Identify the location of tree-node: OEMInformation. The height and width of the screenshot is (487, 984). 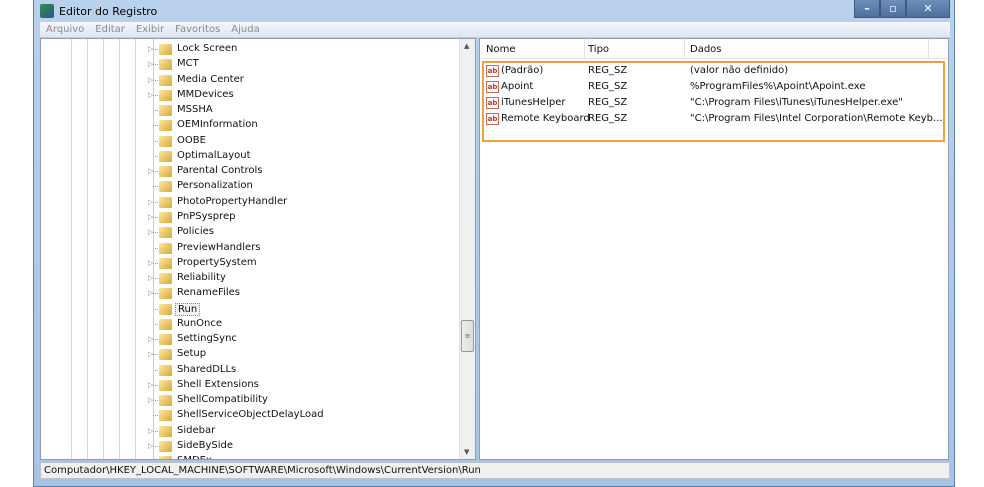
(251, 121).